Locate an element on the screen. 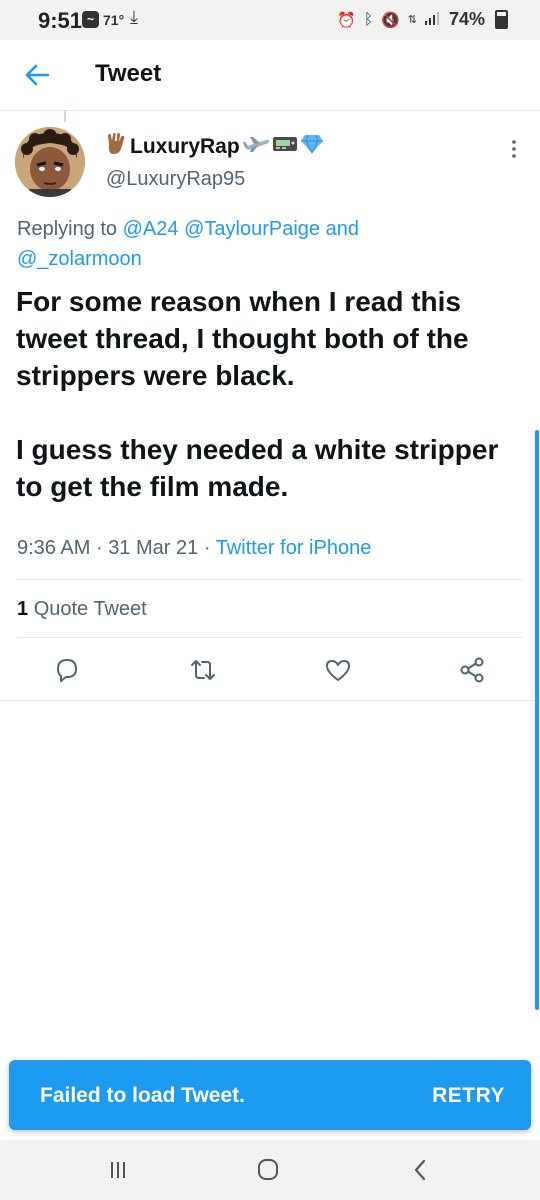  tweet-metadata: 9:36 AM · 31 Mar 21 · Twitter for iPhone is located at coordinates (194, 548).